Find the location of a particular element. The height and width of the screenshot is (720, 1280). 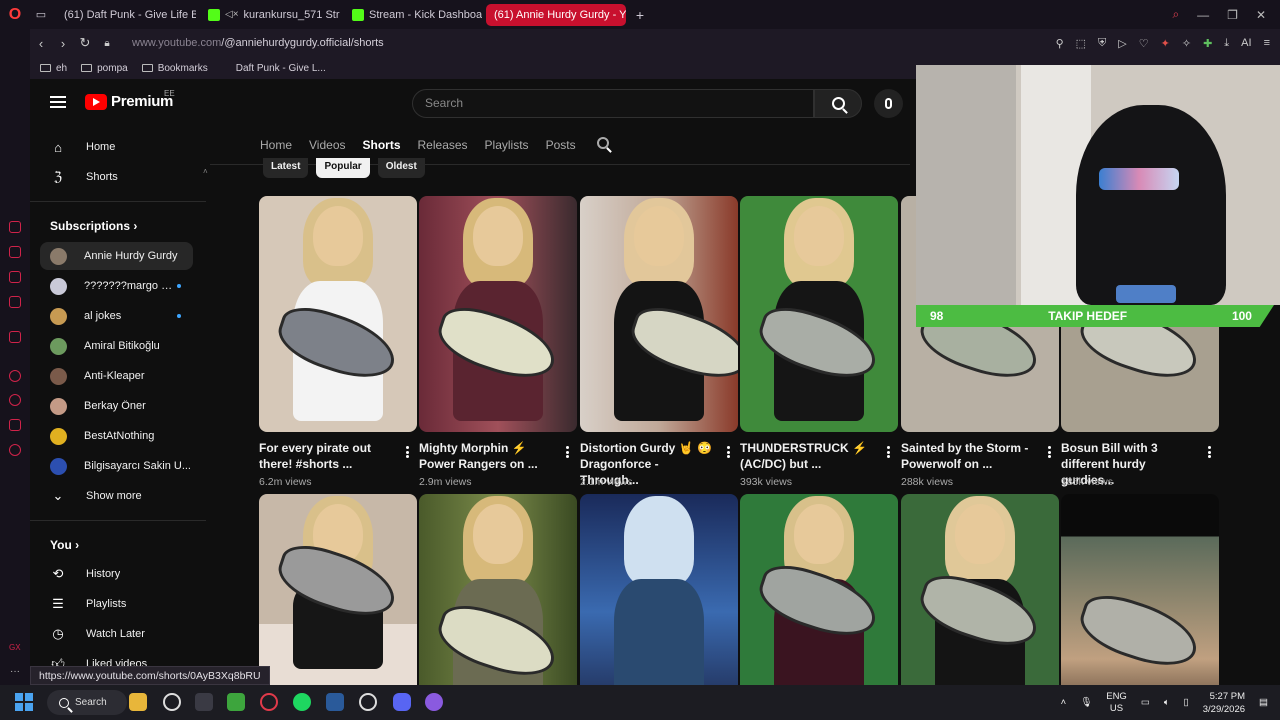

app-icon is located at coordinates (368, 702).